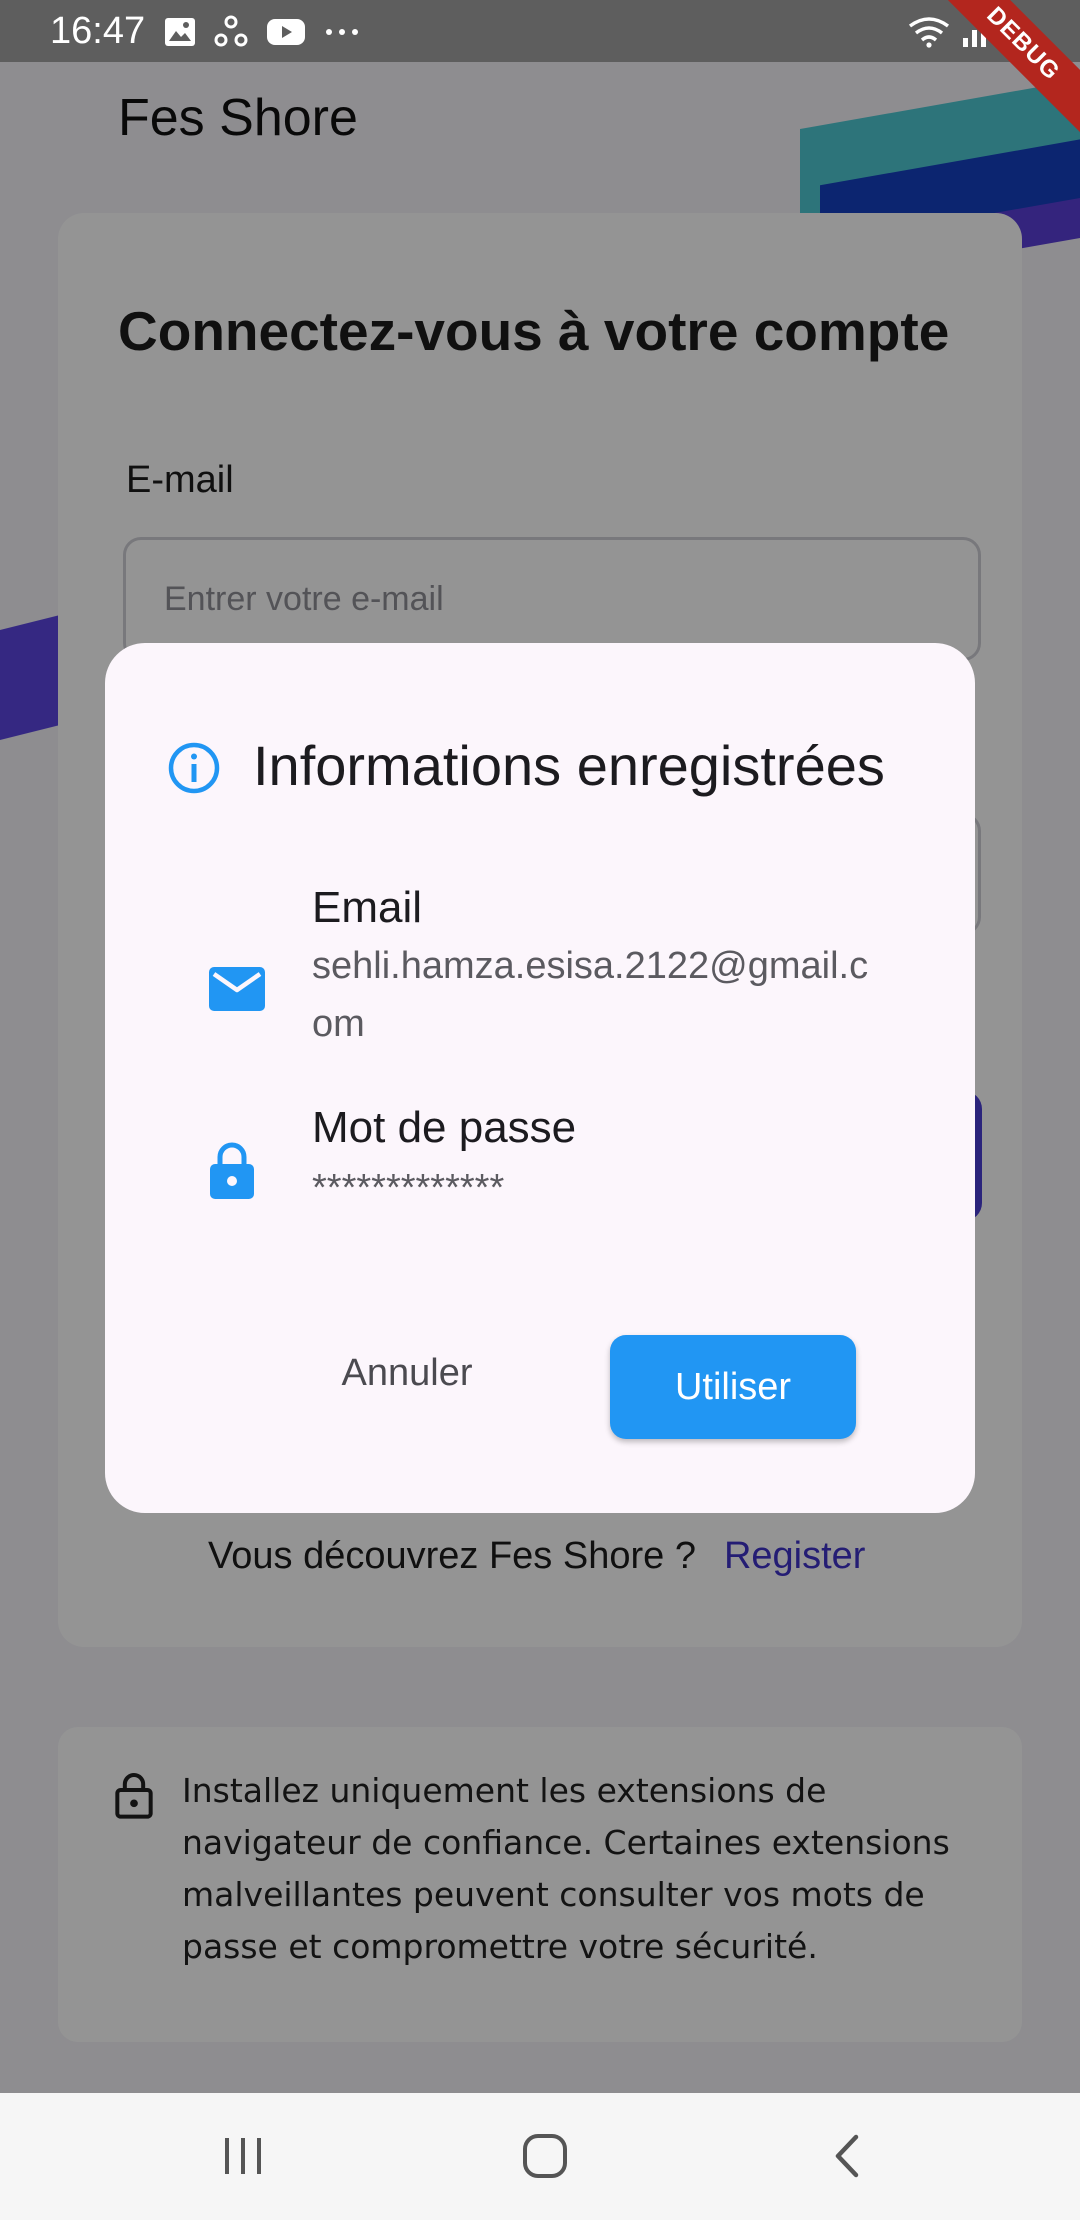 The image size is (1080, 2220). Describe the element at coordinates (232, 1170) in the screenshot. I see `lock-icon` at that location.